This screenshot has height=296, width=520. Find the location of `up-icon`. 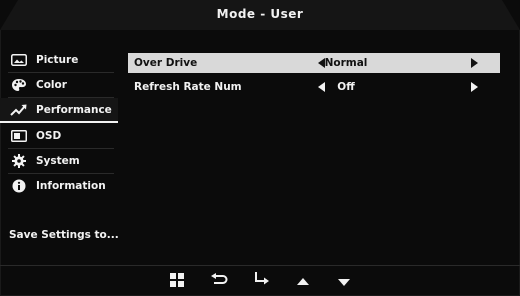

up-icon is located at coordinates (303, 281).